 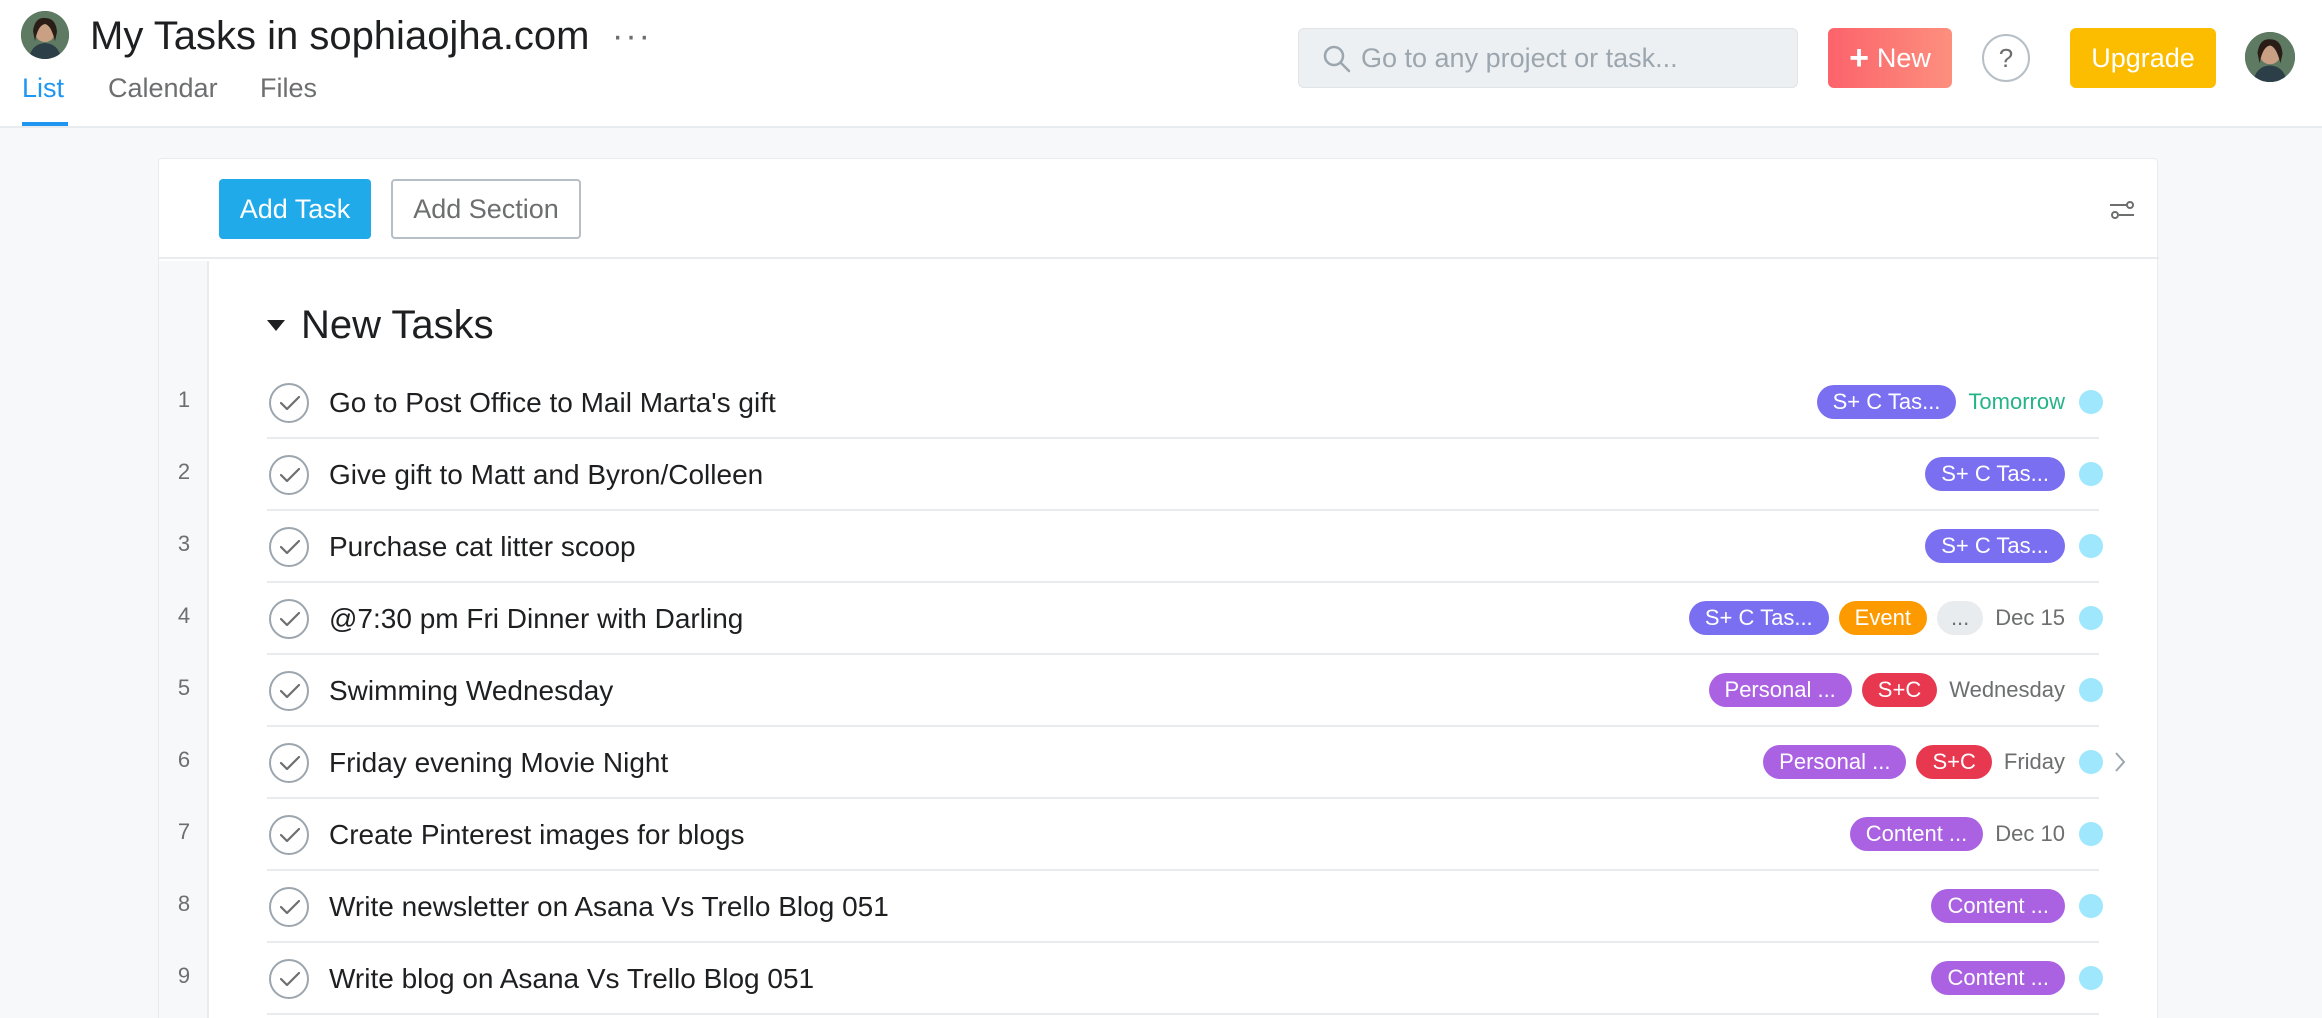 What do you see at coordinates (1882, 618) in the screenshot?
I see `tag-pill: Event` at bounding box center [1882, 618].